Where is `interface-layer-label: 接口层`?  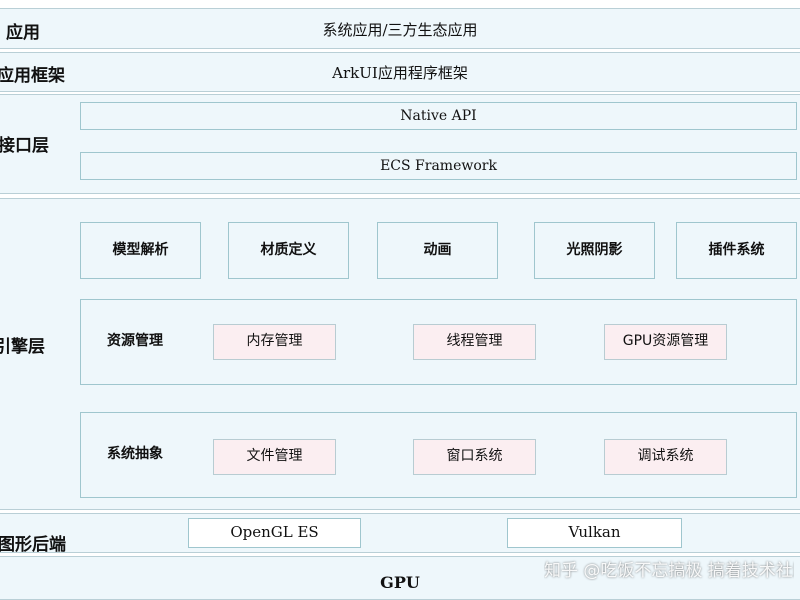
interface-layer-label: 接口层 is located at coordinates (24, 146).